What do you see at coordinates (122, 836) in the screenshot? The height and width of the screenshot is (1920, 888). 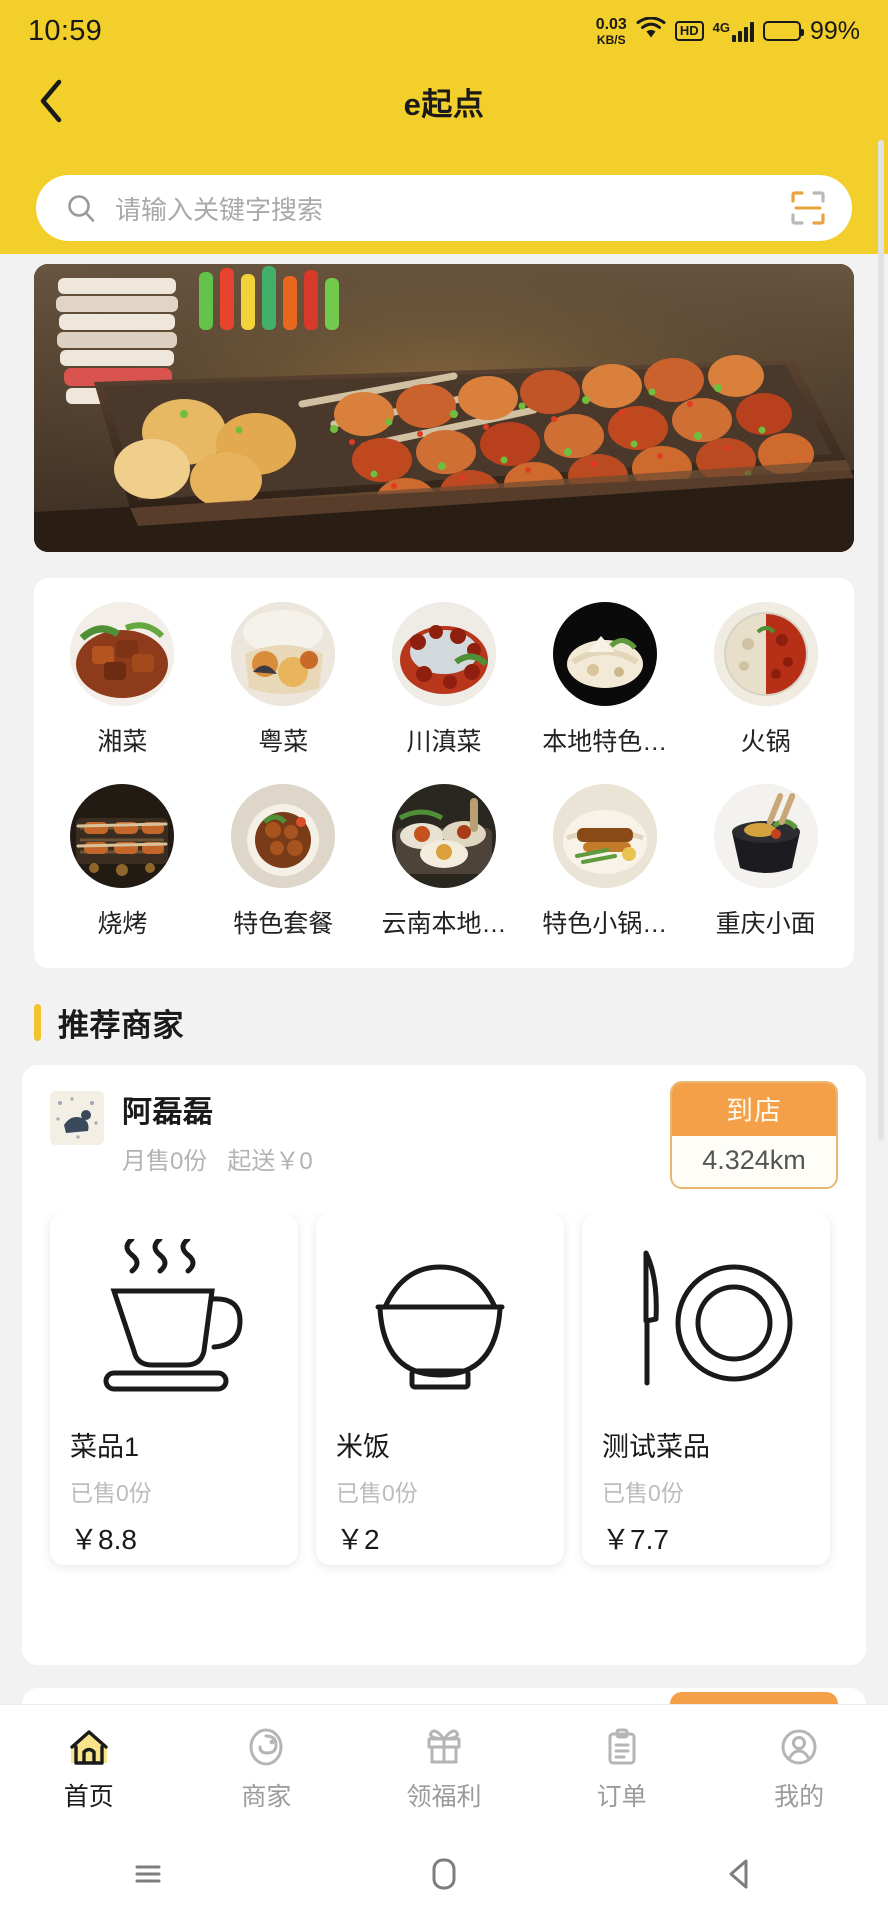 I see `bbq-thumb` at bounding box center [122, 836].